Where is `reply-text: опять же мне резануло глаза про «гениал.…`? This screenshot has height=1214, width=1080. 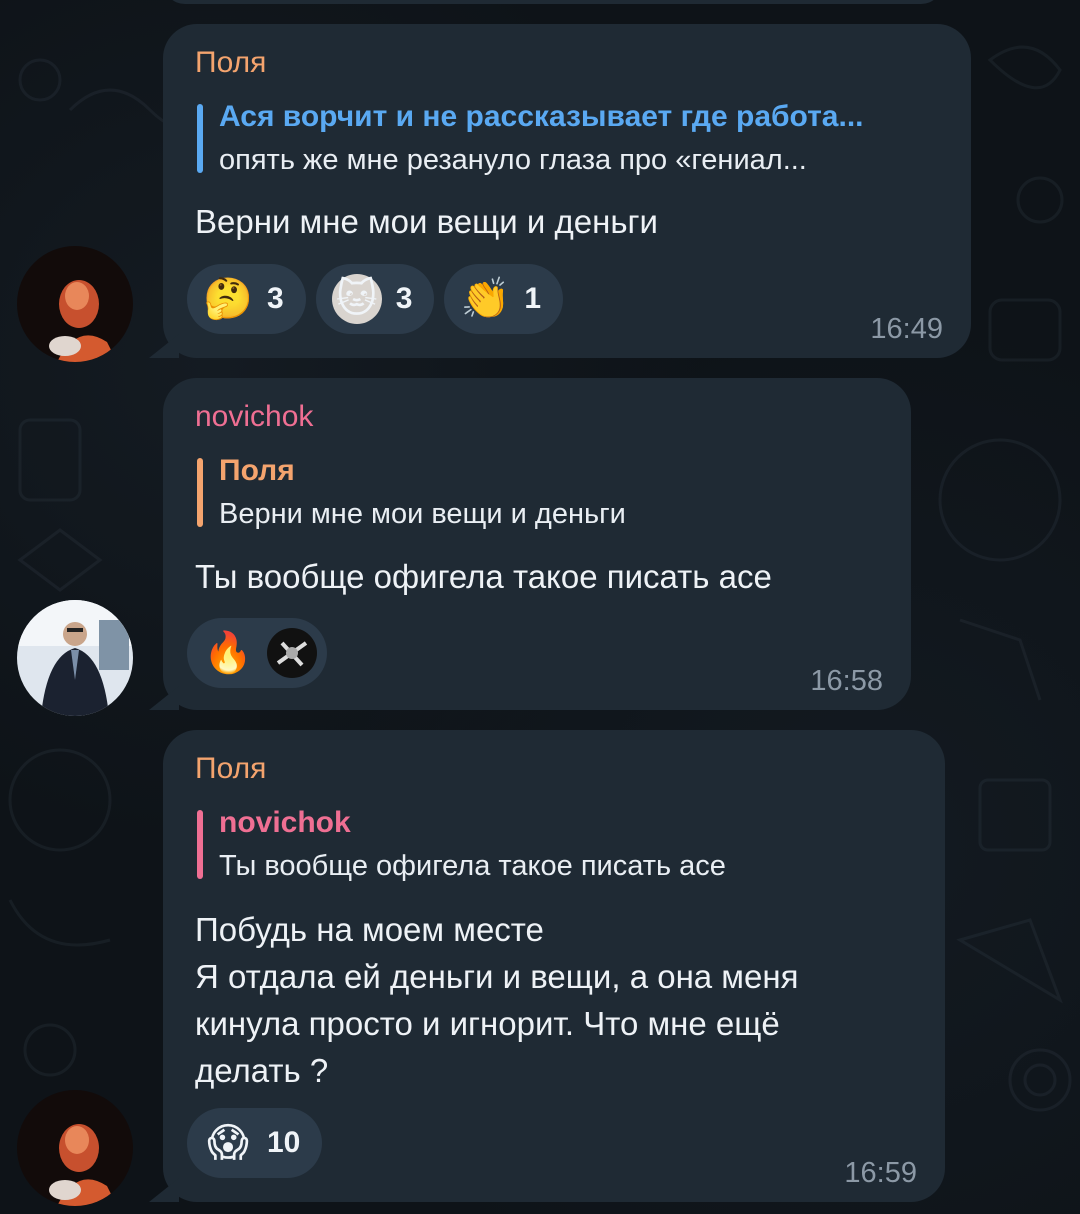 reply-text: опять же мне резануло глаза про «гениал.… is located at coordinates (513, 160).